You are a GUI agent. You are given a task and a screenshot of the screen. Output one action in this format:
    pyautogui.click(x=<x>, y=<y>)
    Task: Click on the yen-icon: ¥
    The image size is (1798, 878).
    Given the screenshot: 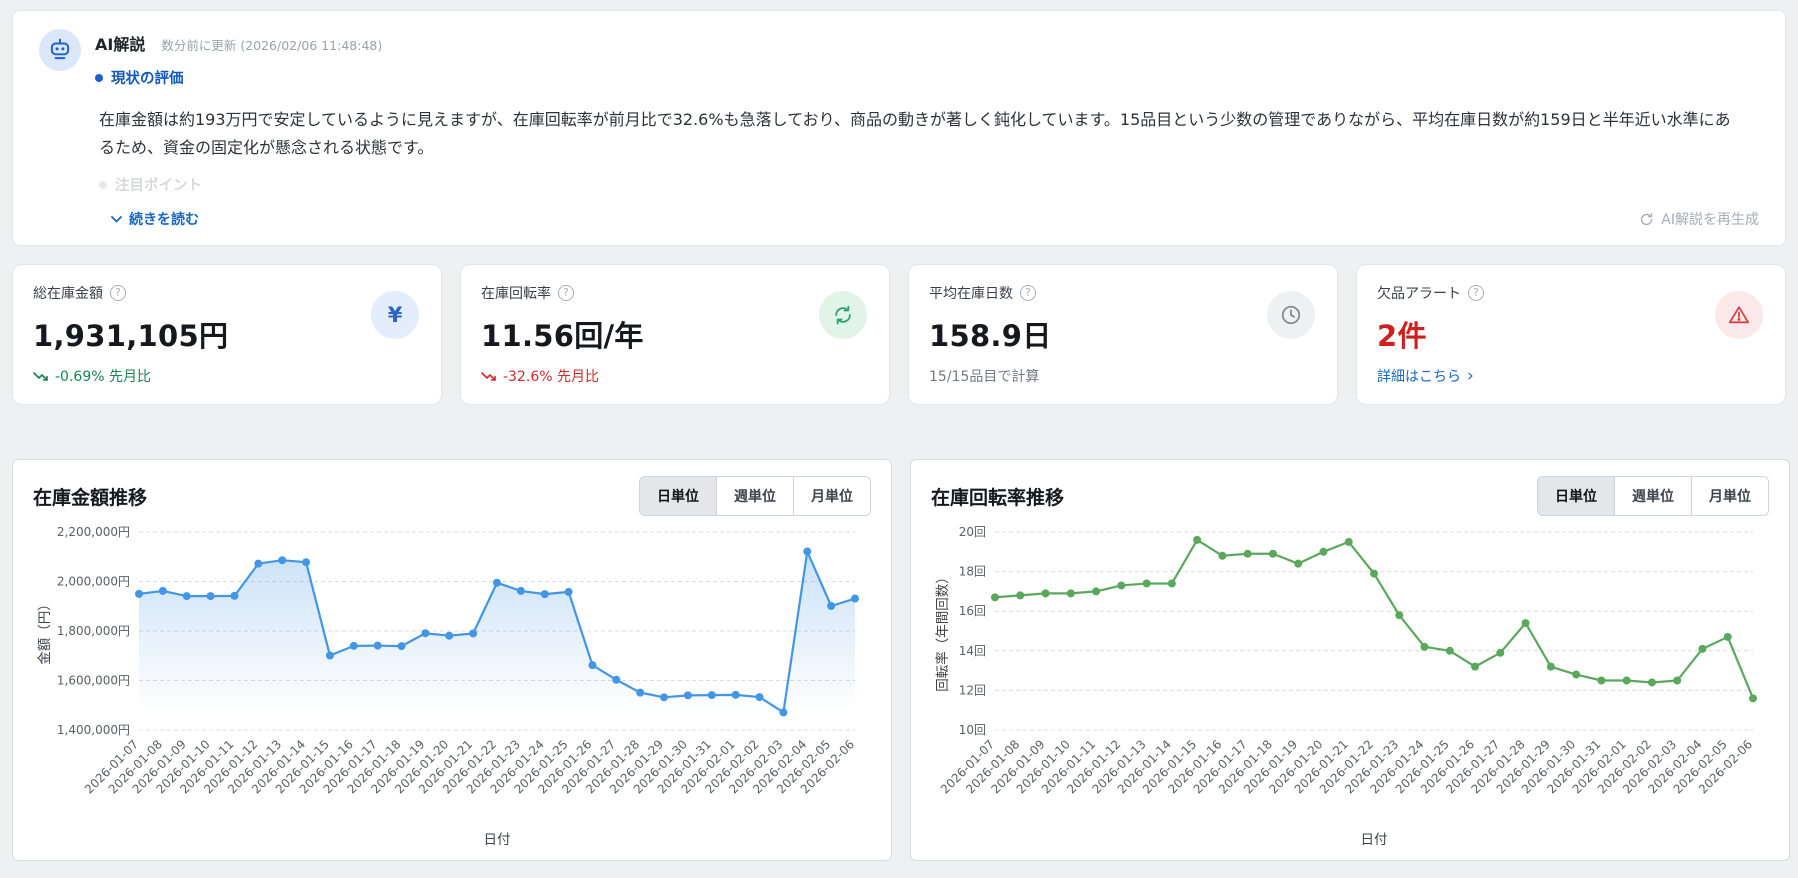 What is the action you would take?
    pyautogui.click(x=395, y=315)
    